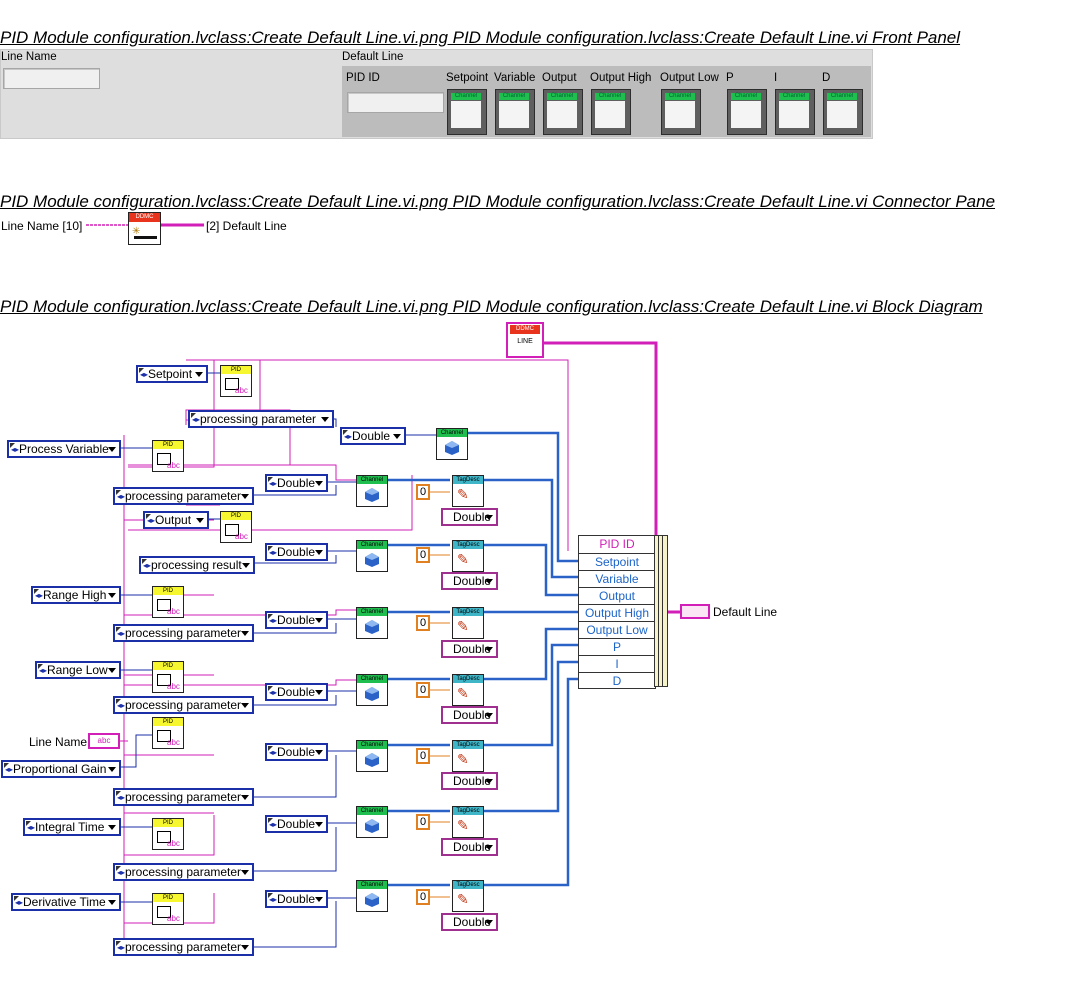  I want to click on proportional-gain-label: Proportional Gain, so click(60, 769).